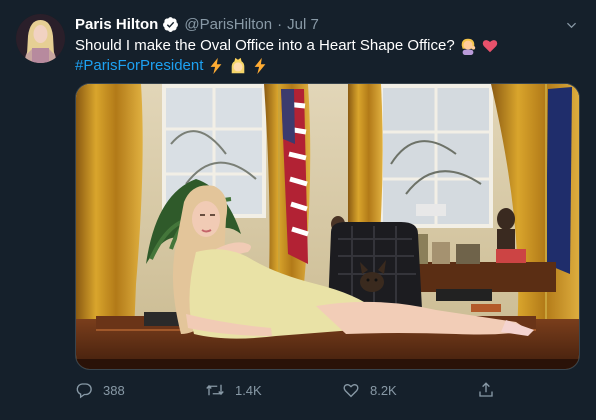 The image size is (596, 420). Describe the element at coordinates (383, 390) in the screenshot. I see `like-count: 8.2K` at that location.